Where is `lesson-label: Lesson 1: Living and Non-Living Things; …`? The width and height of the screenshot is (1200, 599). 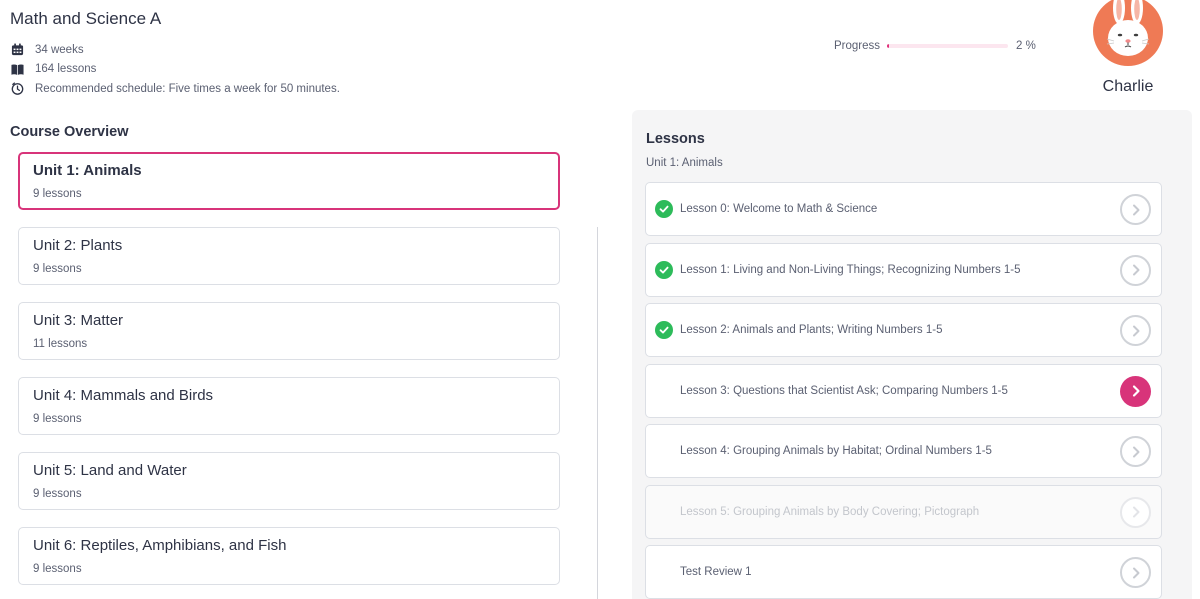
lesson-label: Lesson 1: Living and Non-Living Things; … is located at coordinates (850, 269).